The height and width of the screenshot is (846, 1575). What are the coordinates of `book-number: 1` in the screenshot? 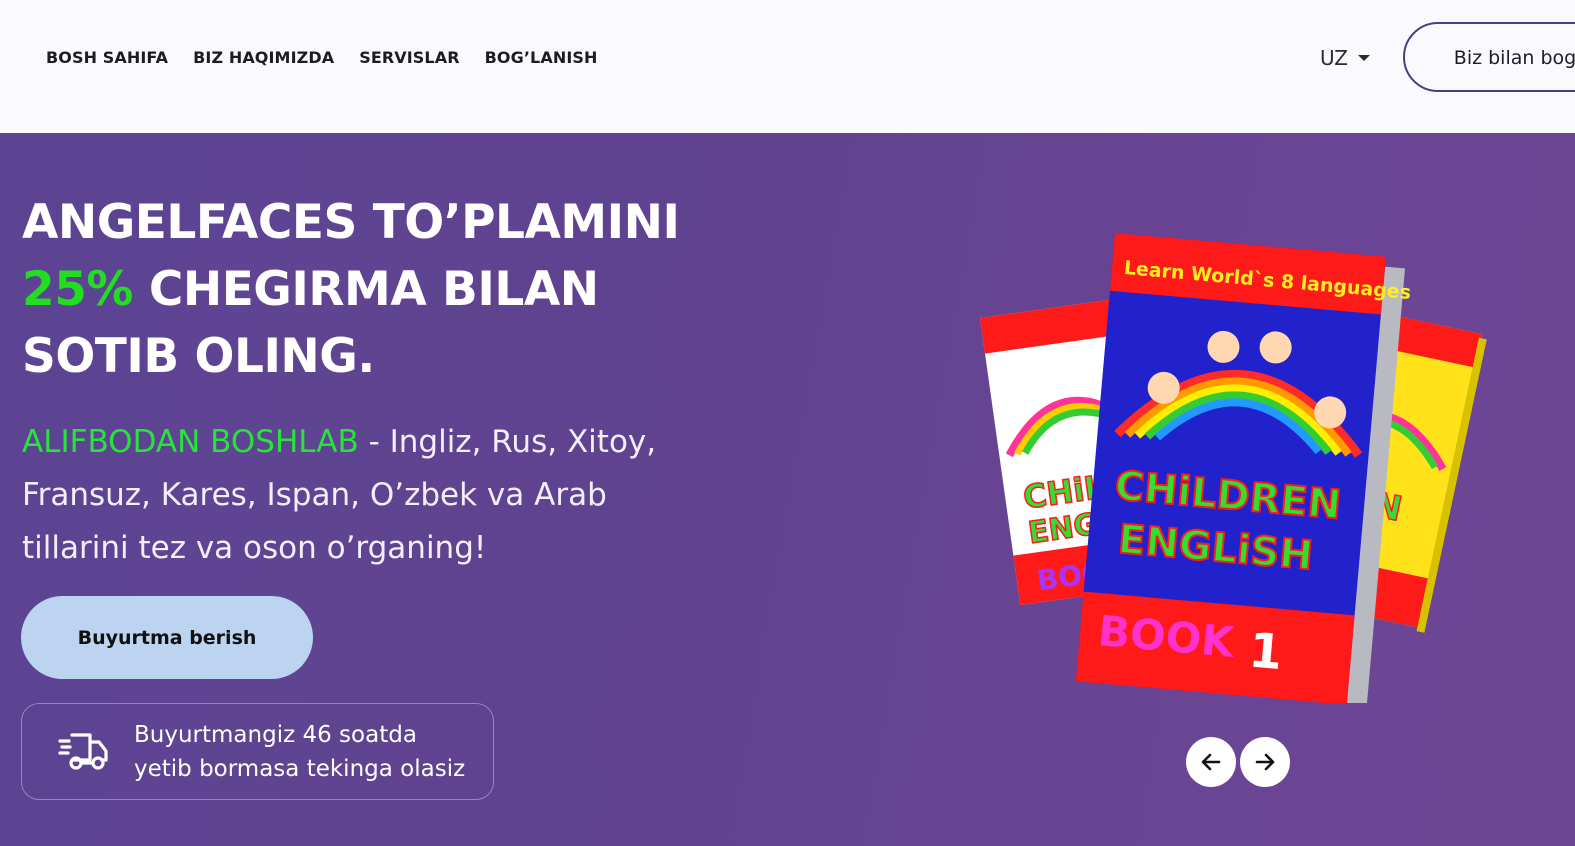 It's located at (1266, 651).